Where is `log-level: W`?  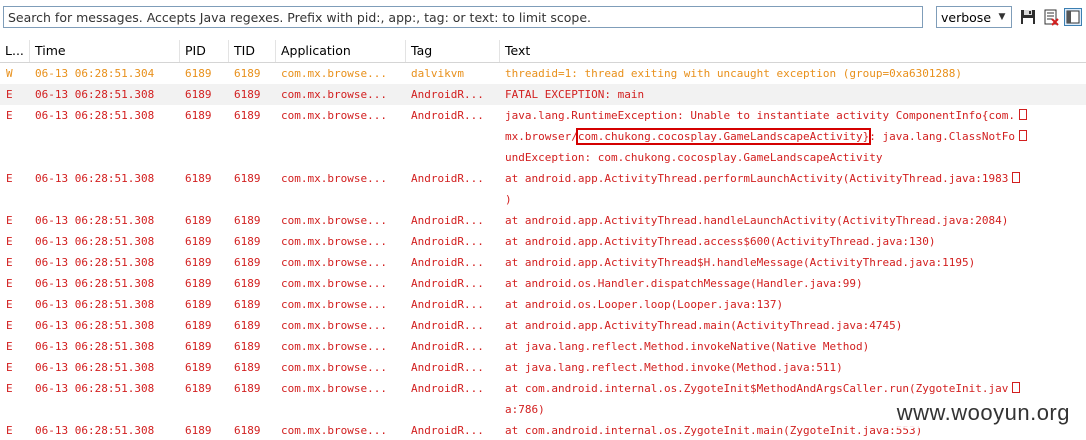 log-level: W is located at coordinates (9, 73).